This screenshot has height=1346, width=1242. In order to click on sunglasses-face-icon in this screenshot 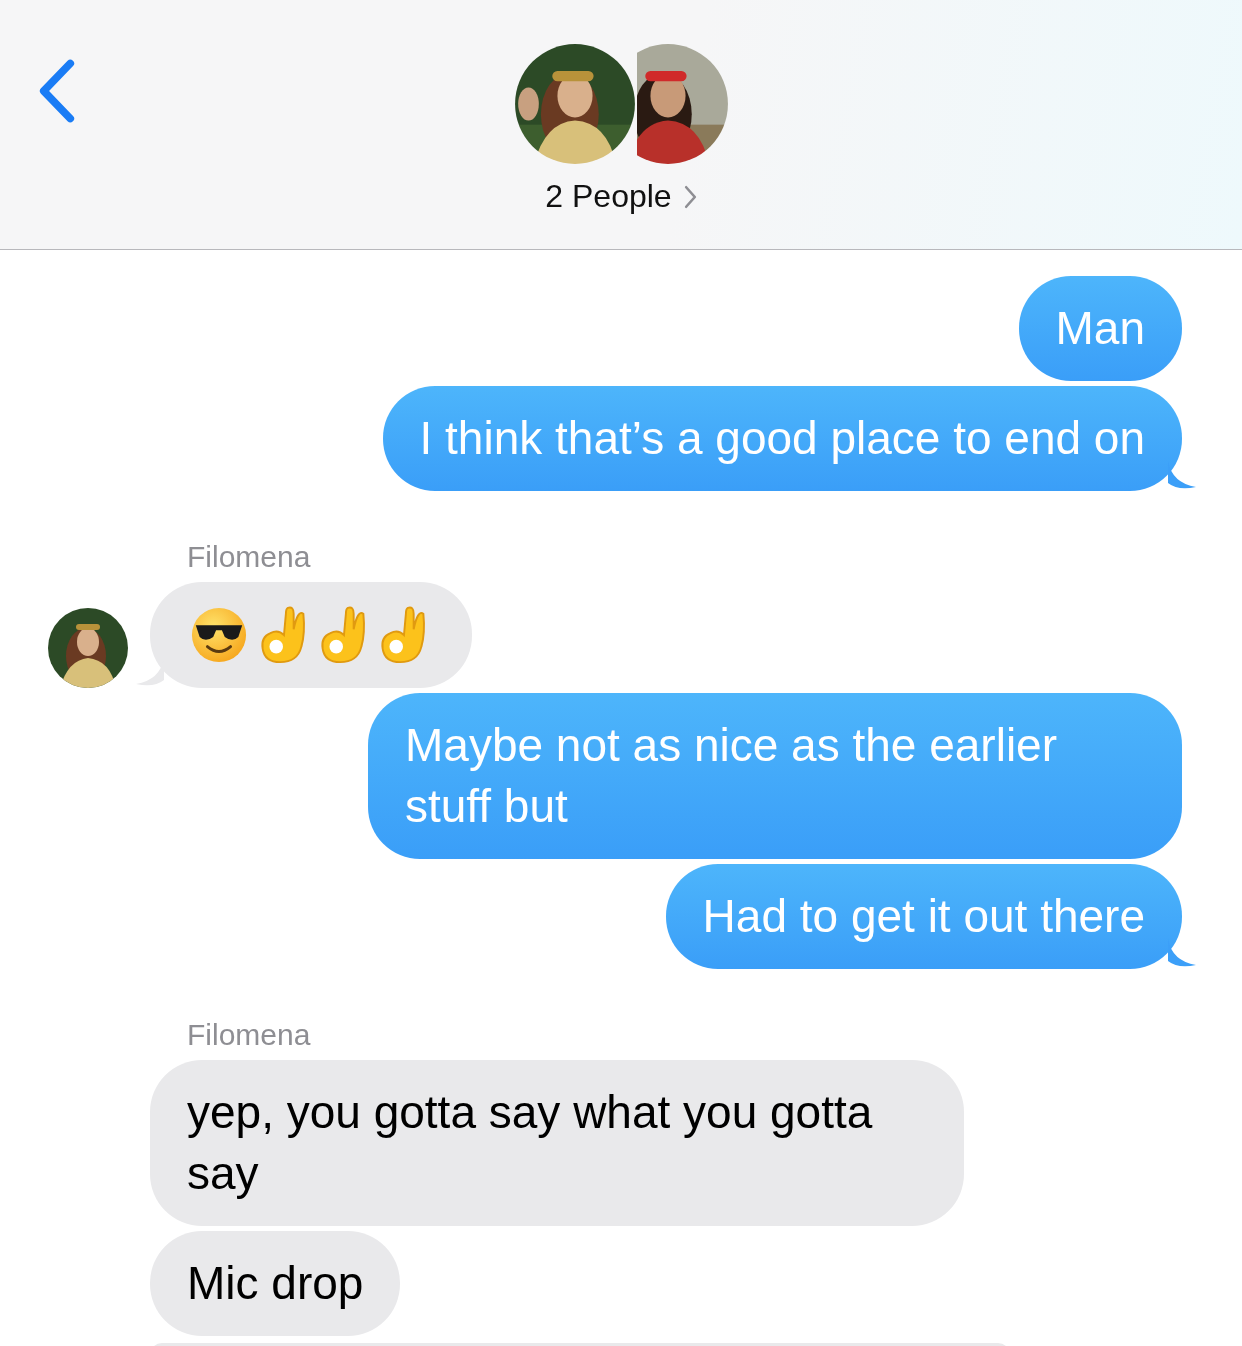, I will do `click(219, 635)`.